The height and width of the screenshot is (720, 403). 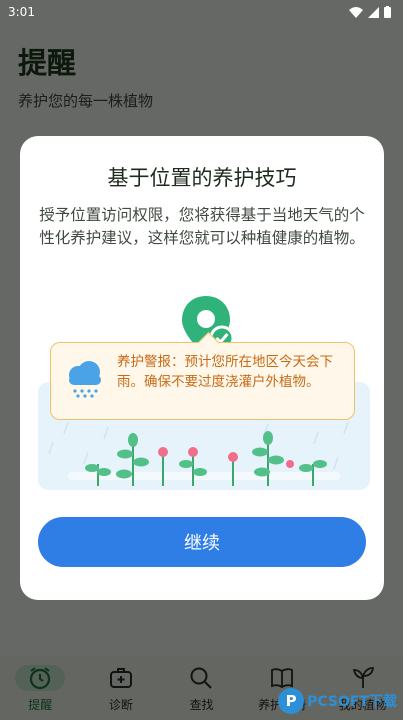 I want to click on app-header: 提醒 养护您的每一株植物, so click(x=85, y=75).